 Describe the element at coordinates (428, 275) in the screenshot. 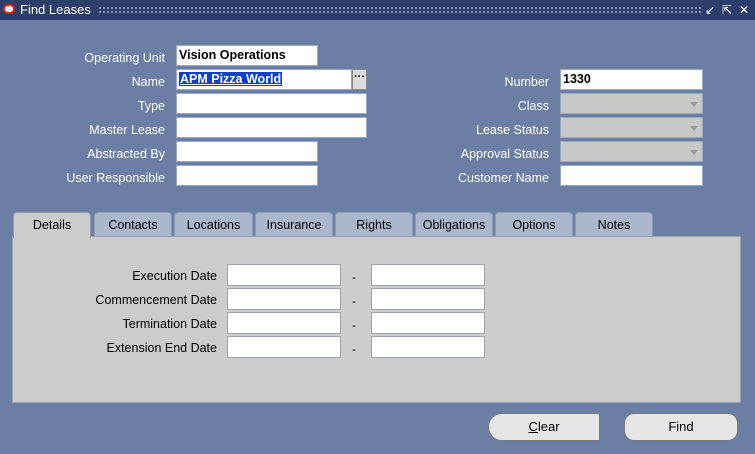

I see `execution-date-to` at that location.